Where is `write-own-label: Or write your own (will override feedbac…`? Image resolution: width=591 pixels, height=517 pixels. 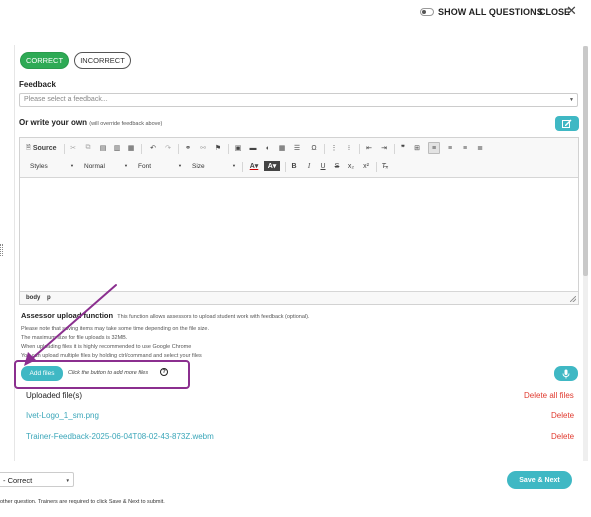
write-own-label: Or write your own (will override feedbac… is located at coordinates (90, 122).